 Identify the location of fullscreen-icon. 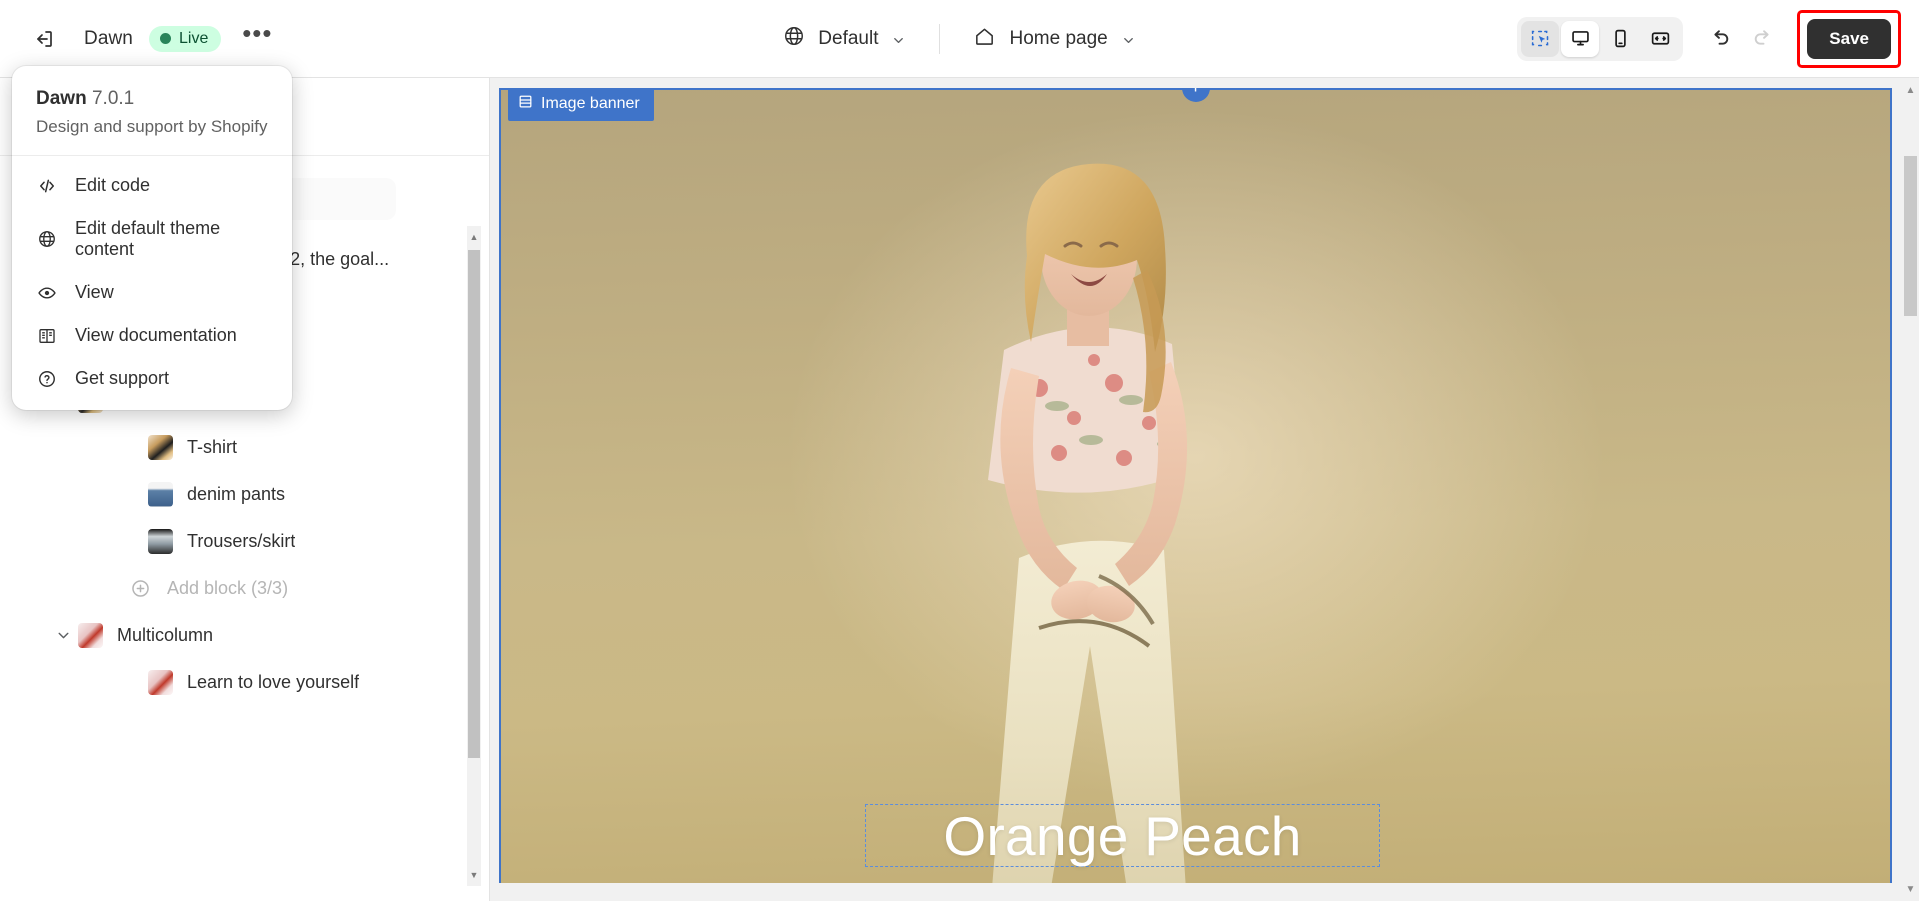
(1660, 39).